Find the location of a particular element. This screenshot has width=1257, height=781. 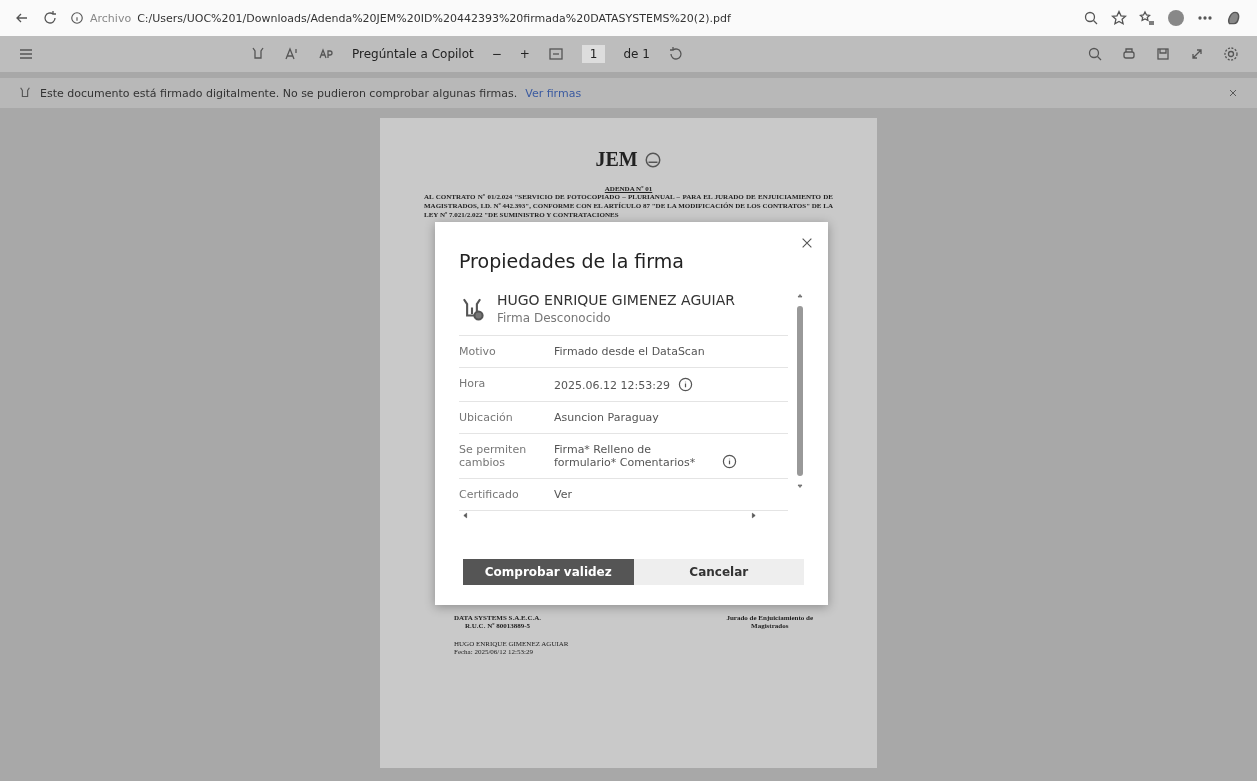

rotate-icon is located at coordinates (675, 54).